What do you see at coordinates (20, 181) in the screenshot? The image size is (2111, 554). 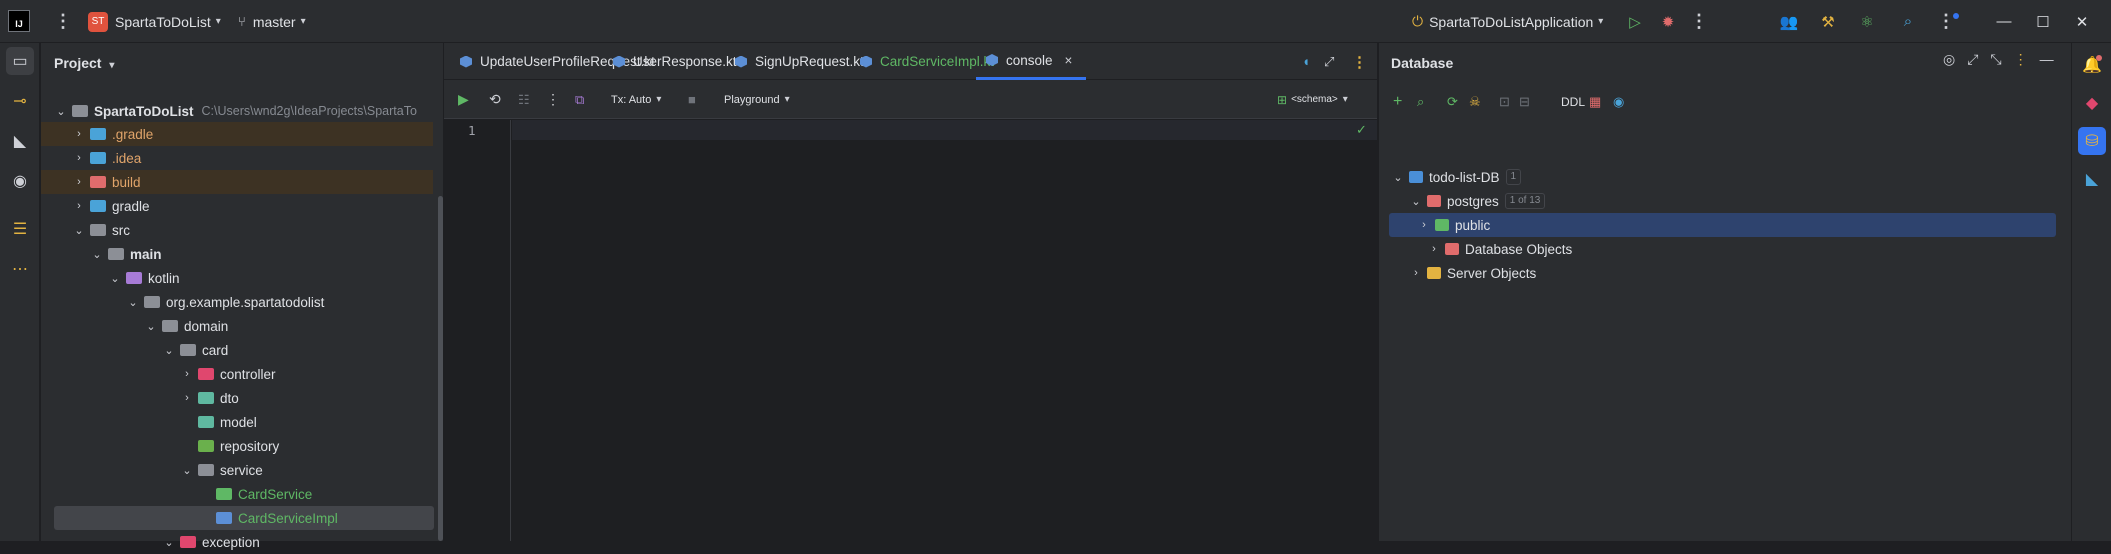 I see `github-tool-button: ◉` at bounding box center [20, 181].